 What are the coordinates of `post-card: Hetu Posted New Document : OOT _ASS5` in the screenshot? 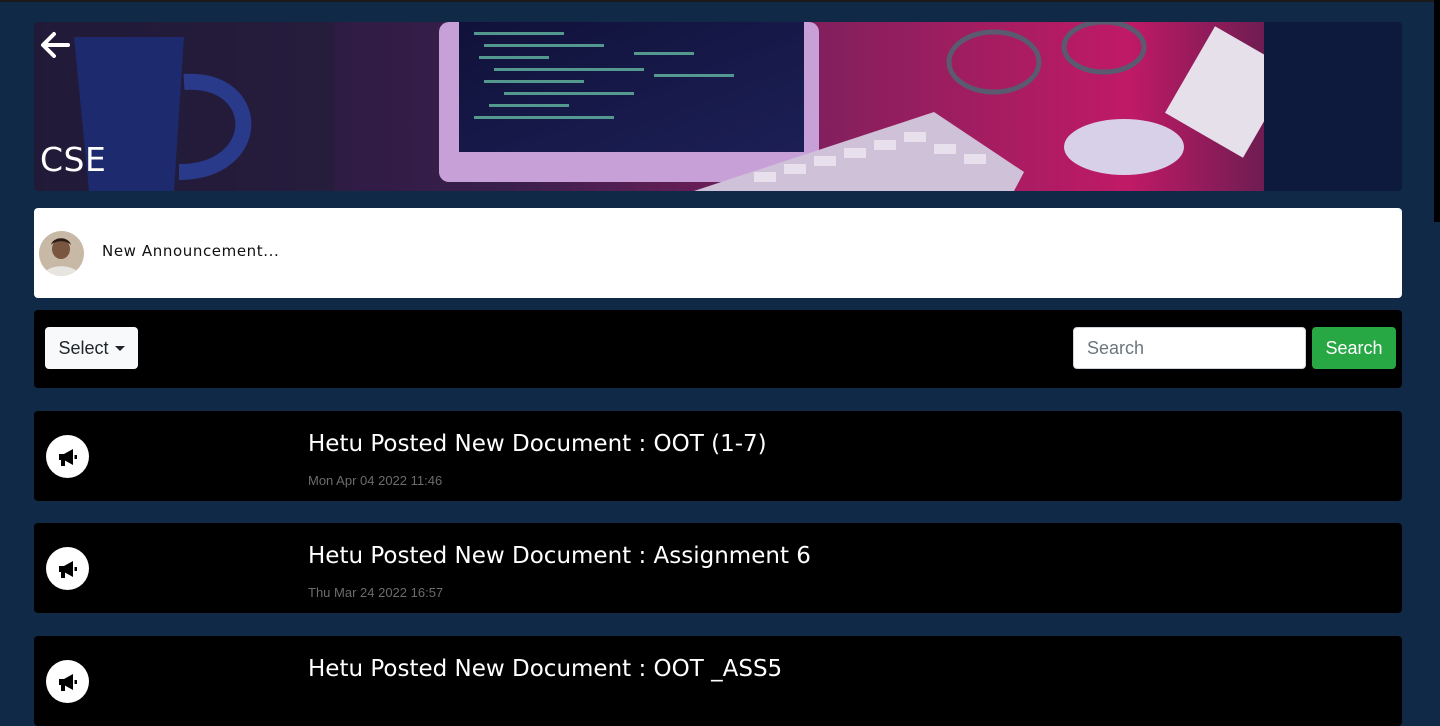 It's located at (718, 681).